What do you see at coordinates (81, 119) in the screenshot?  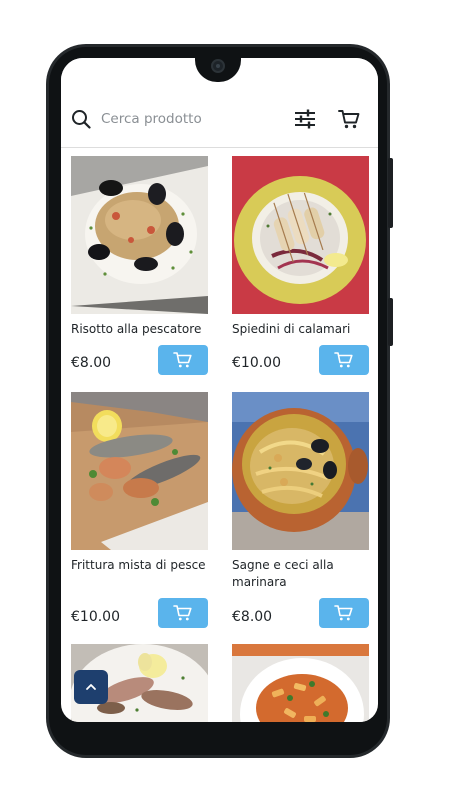 I see `search-icon` at bounding box center [81, 119].